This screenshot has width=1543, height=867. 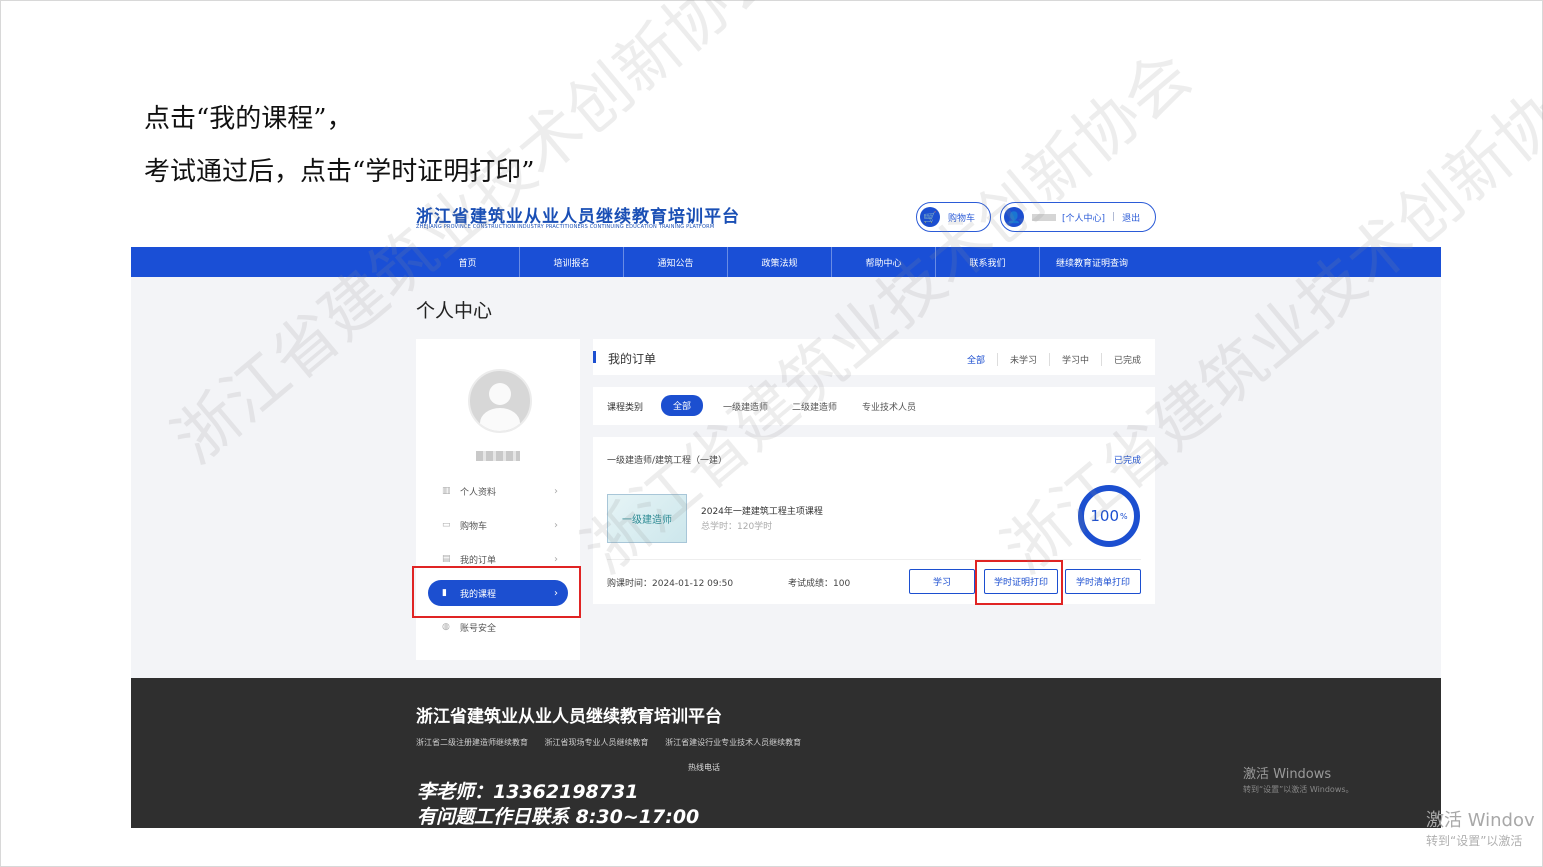 I want to click on category-label: 课程类别, so click(x=625, y=408).